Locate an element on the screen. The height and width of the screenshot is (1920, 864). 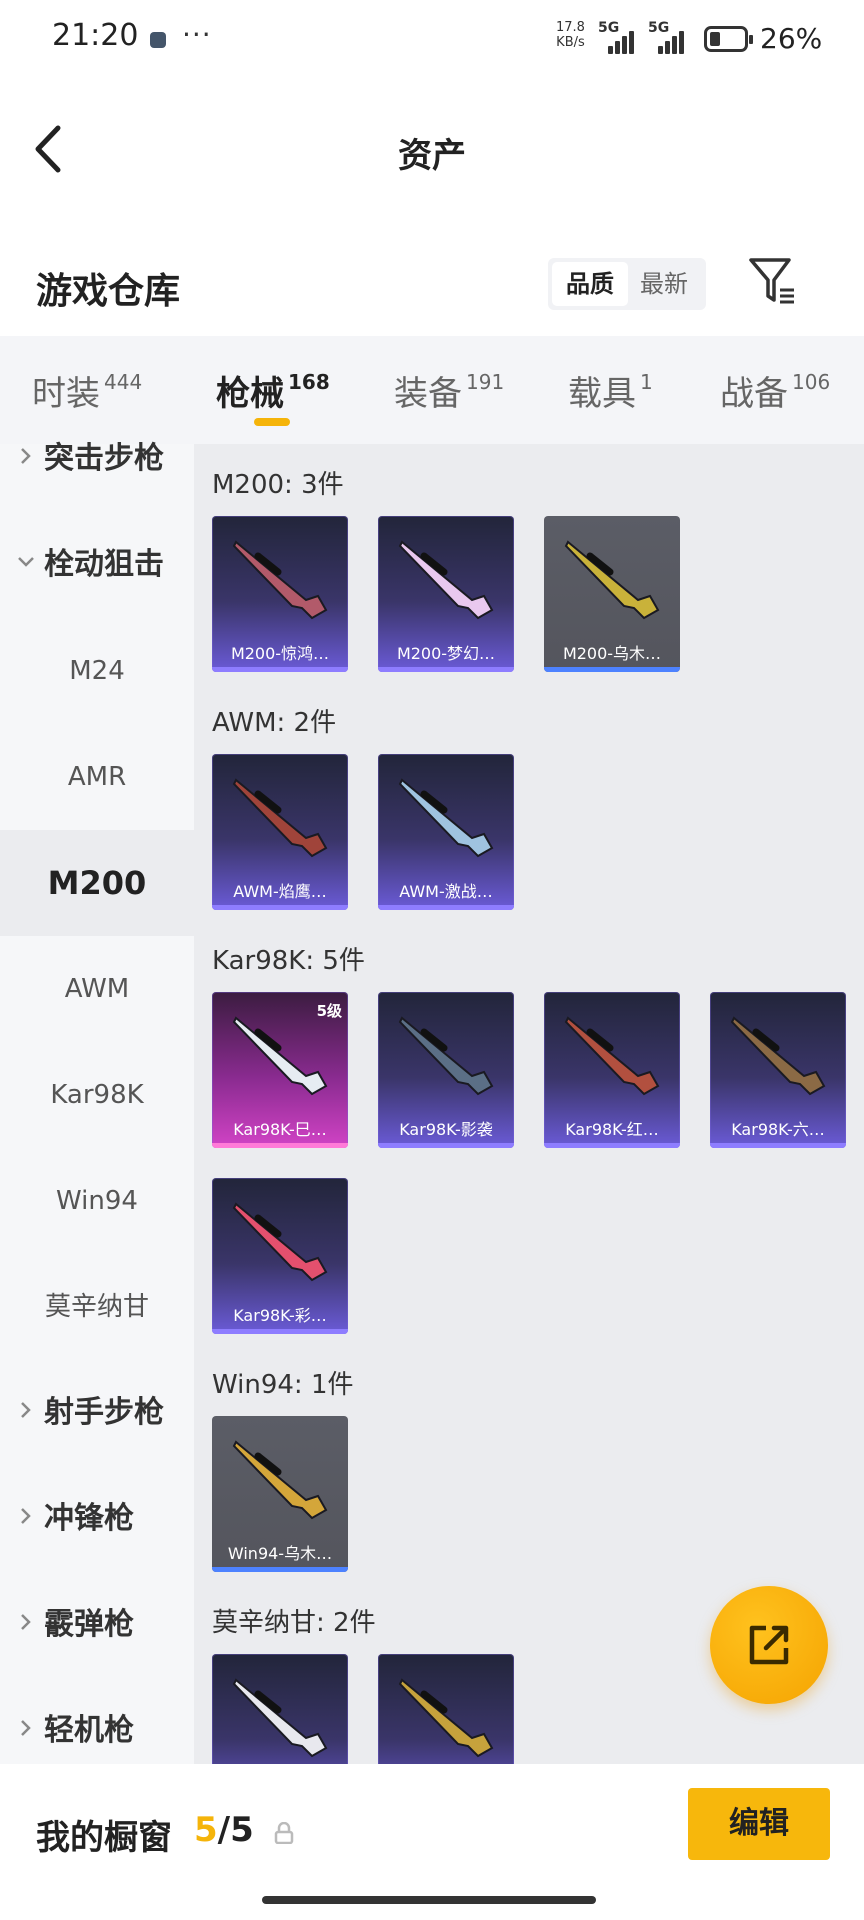
sidebar-item: 突击步枪 is located at coordinates (97, 459).